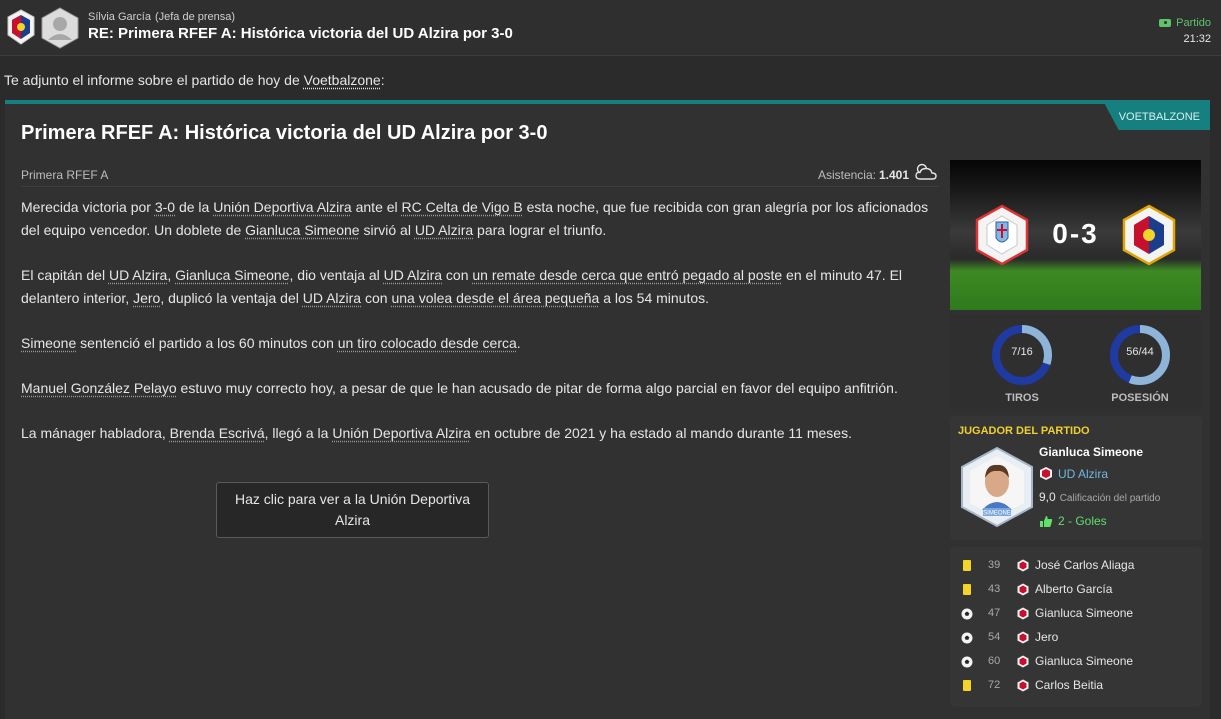 This screenshot has width=1221, height=719. What do you see at coordinates (462, 207) in the screenshot?
I see `club-link: RC Celta de Vigo B` at bounding box center [462, 207].